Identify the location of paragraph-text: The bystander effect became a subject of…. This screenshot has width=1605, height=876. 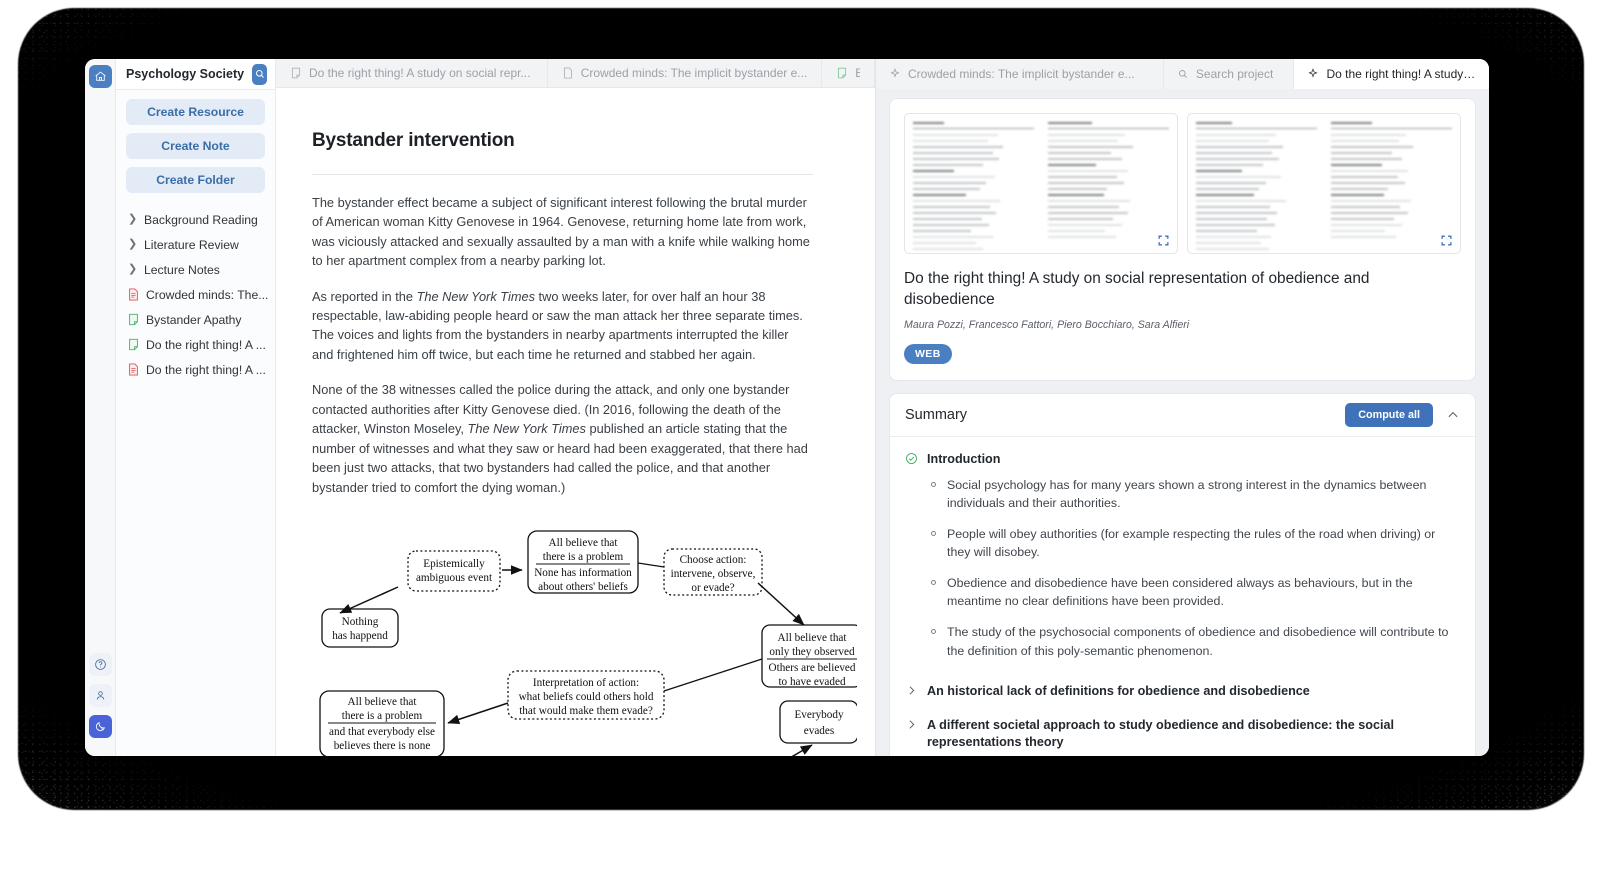
(561, 231).